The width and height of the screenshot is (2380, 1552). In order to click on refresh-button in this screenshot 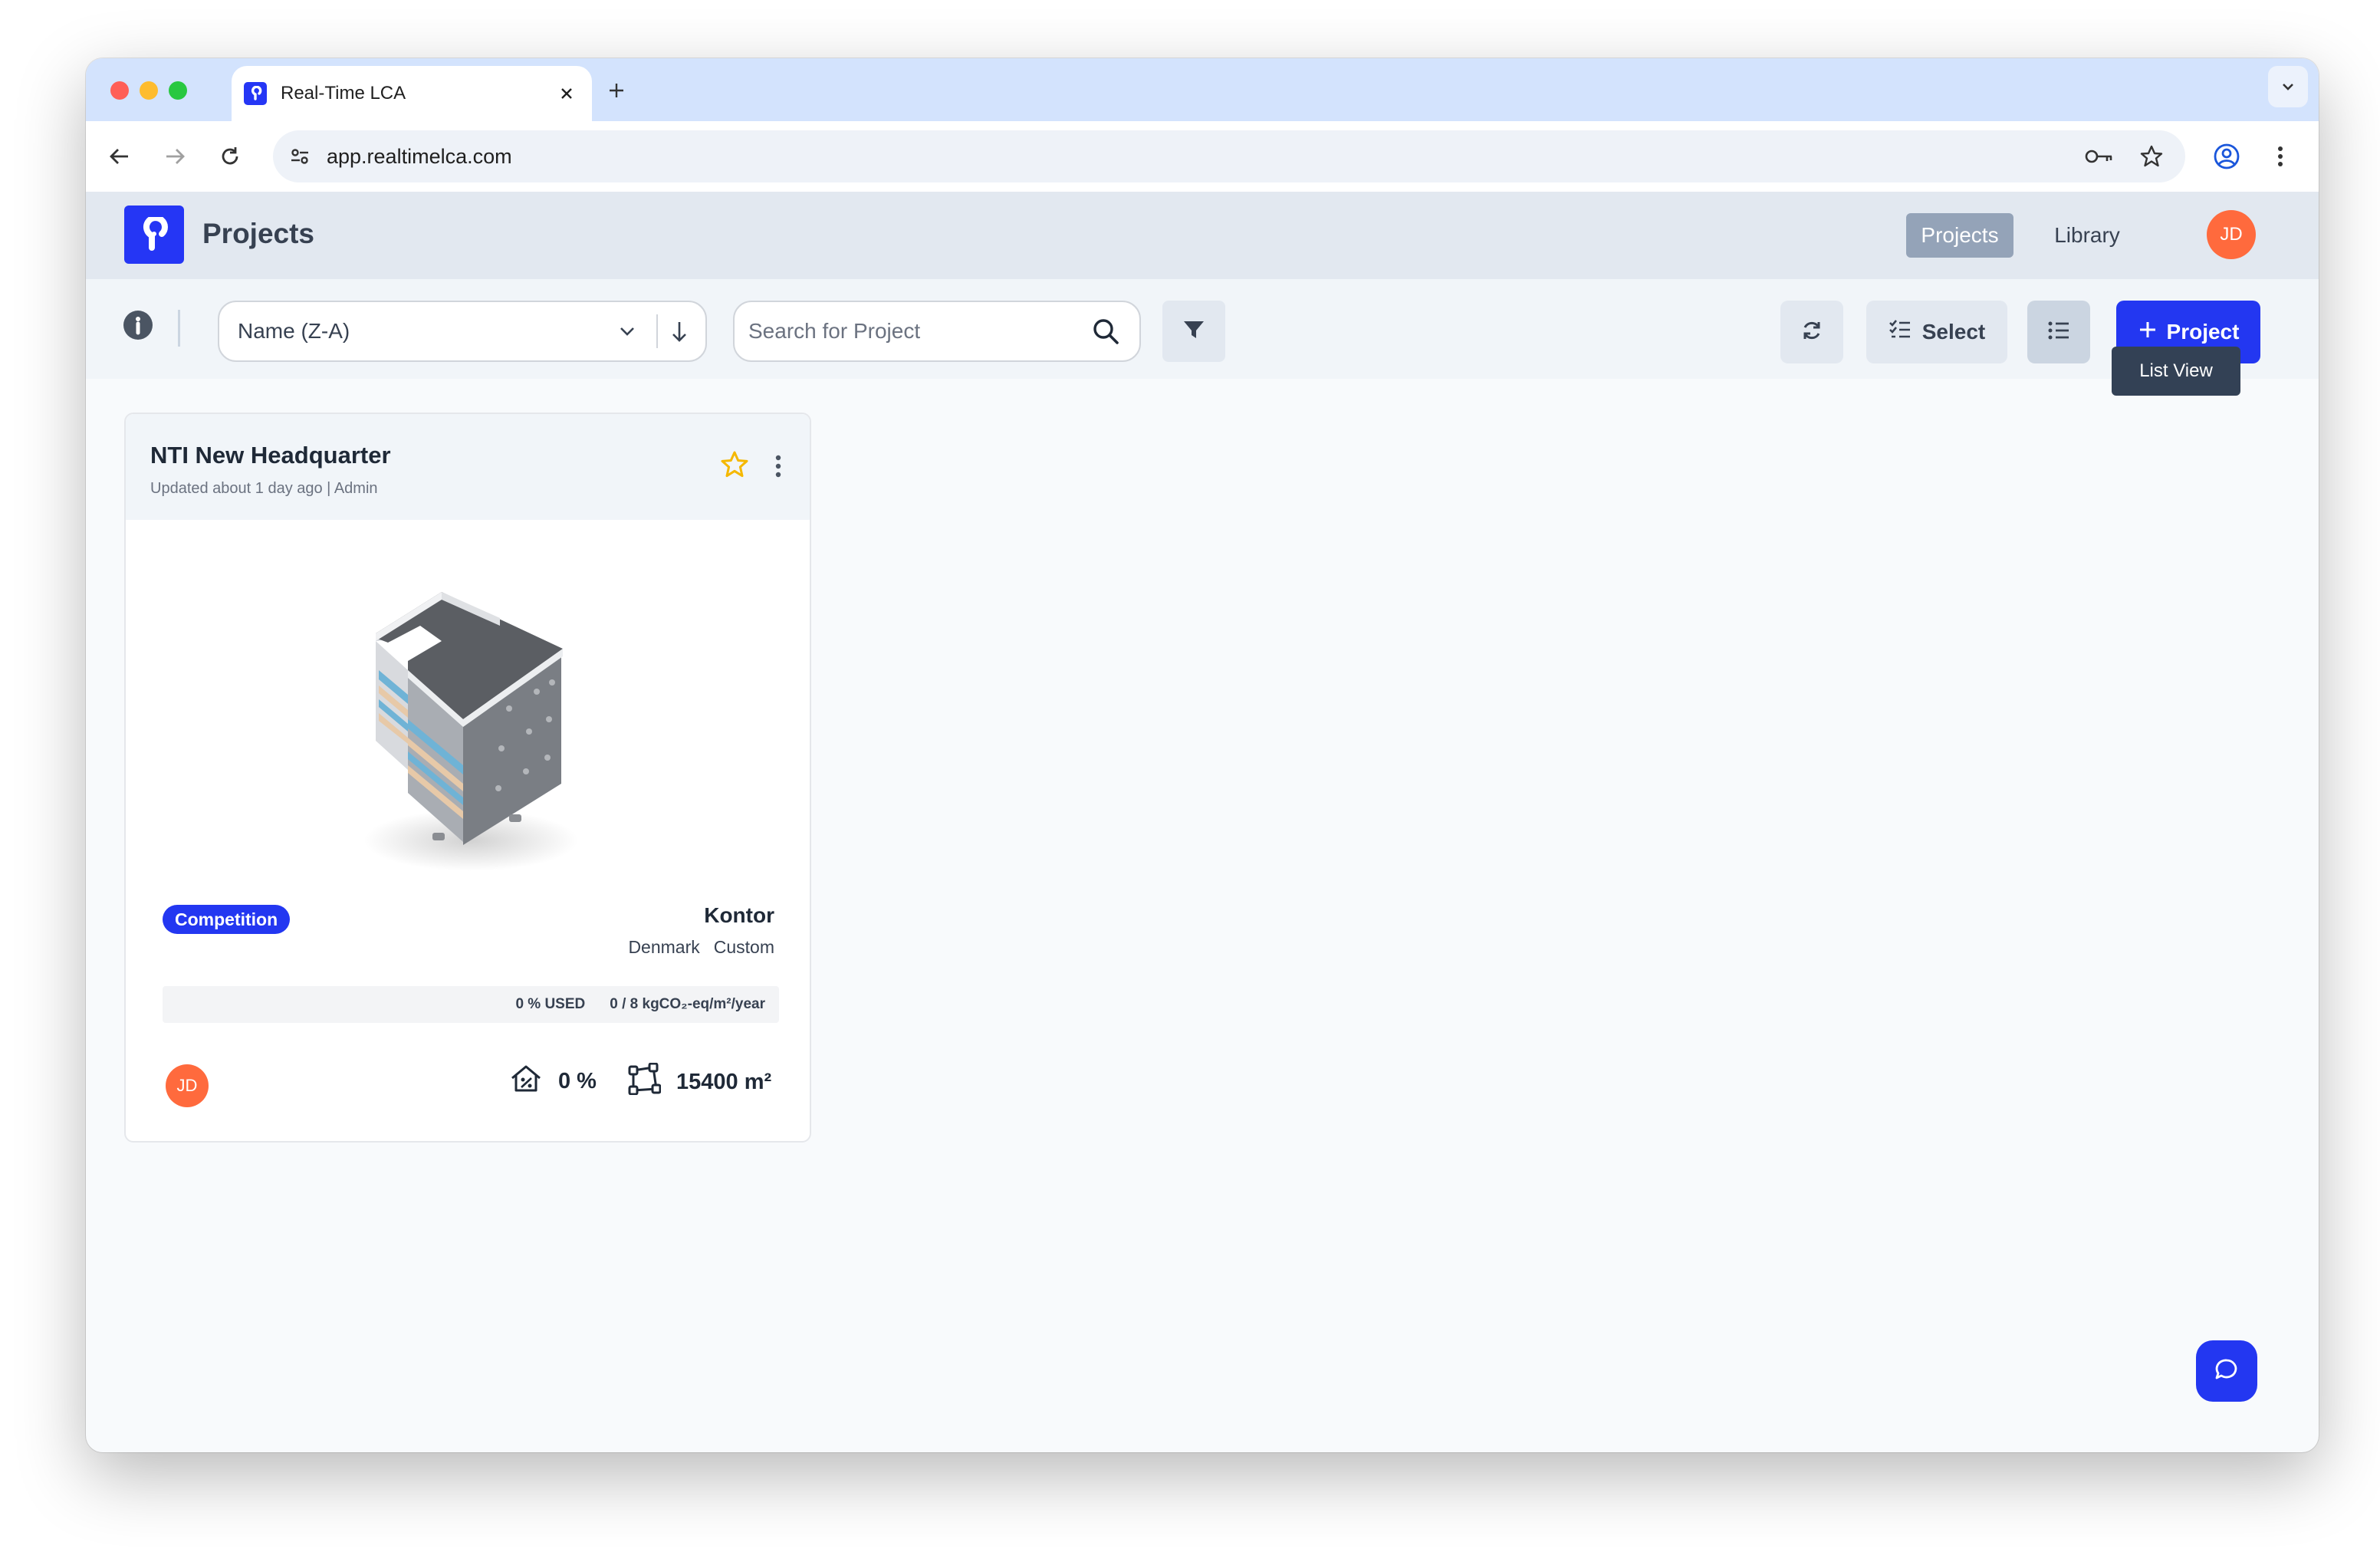, I will do `click(1812, 332)`.